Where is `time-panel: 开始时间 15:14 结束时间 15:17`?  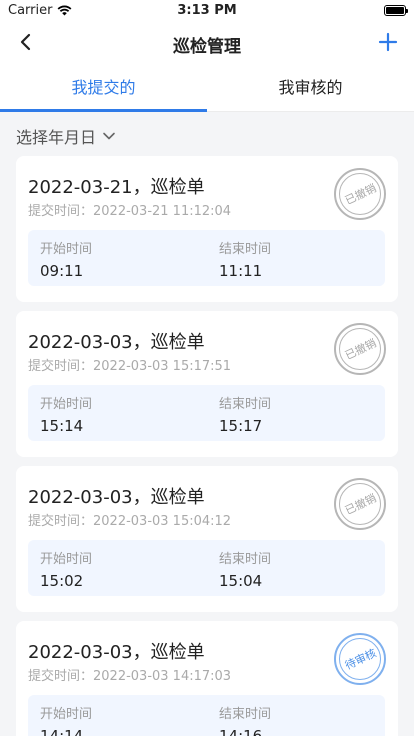
time-panel: 开始时间 15:14 结束时间 15:17 is located at coordinates (206, 413).